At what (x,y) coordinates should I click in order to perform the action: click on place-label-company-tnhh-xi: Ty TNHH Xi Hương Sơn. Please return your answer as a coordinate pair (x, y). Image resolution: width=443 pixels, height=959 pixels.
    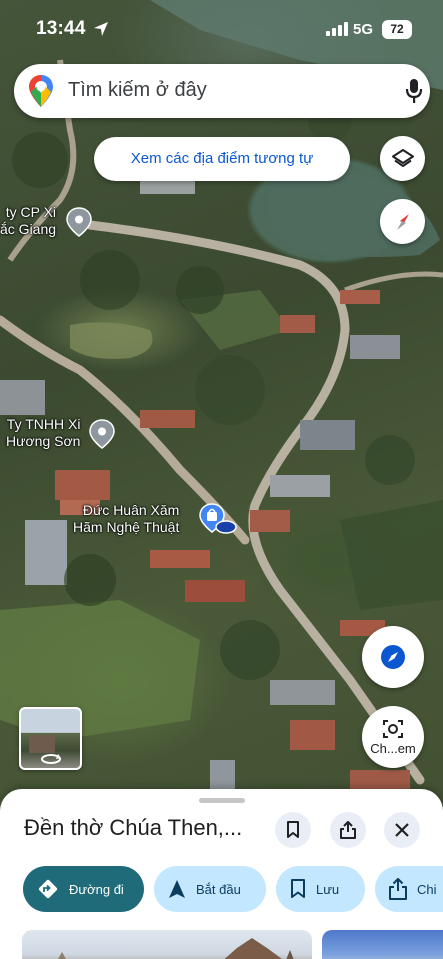
    Looking at the image, I should click on (43, 433).